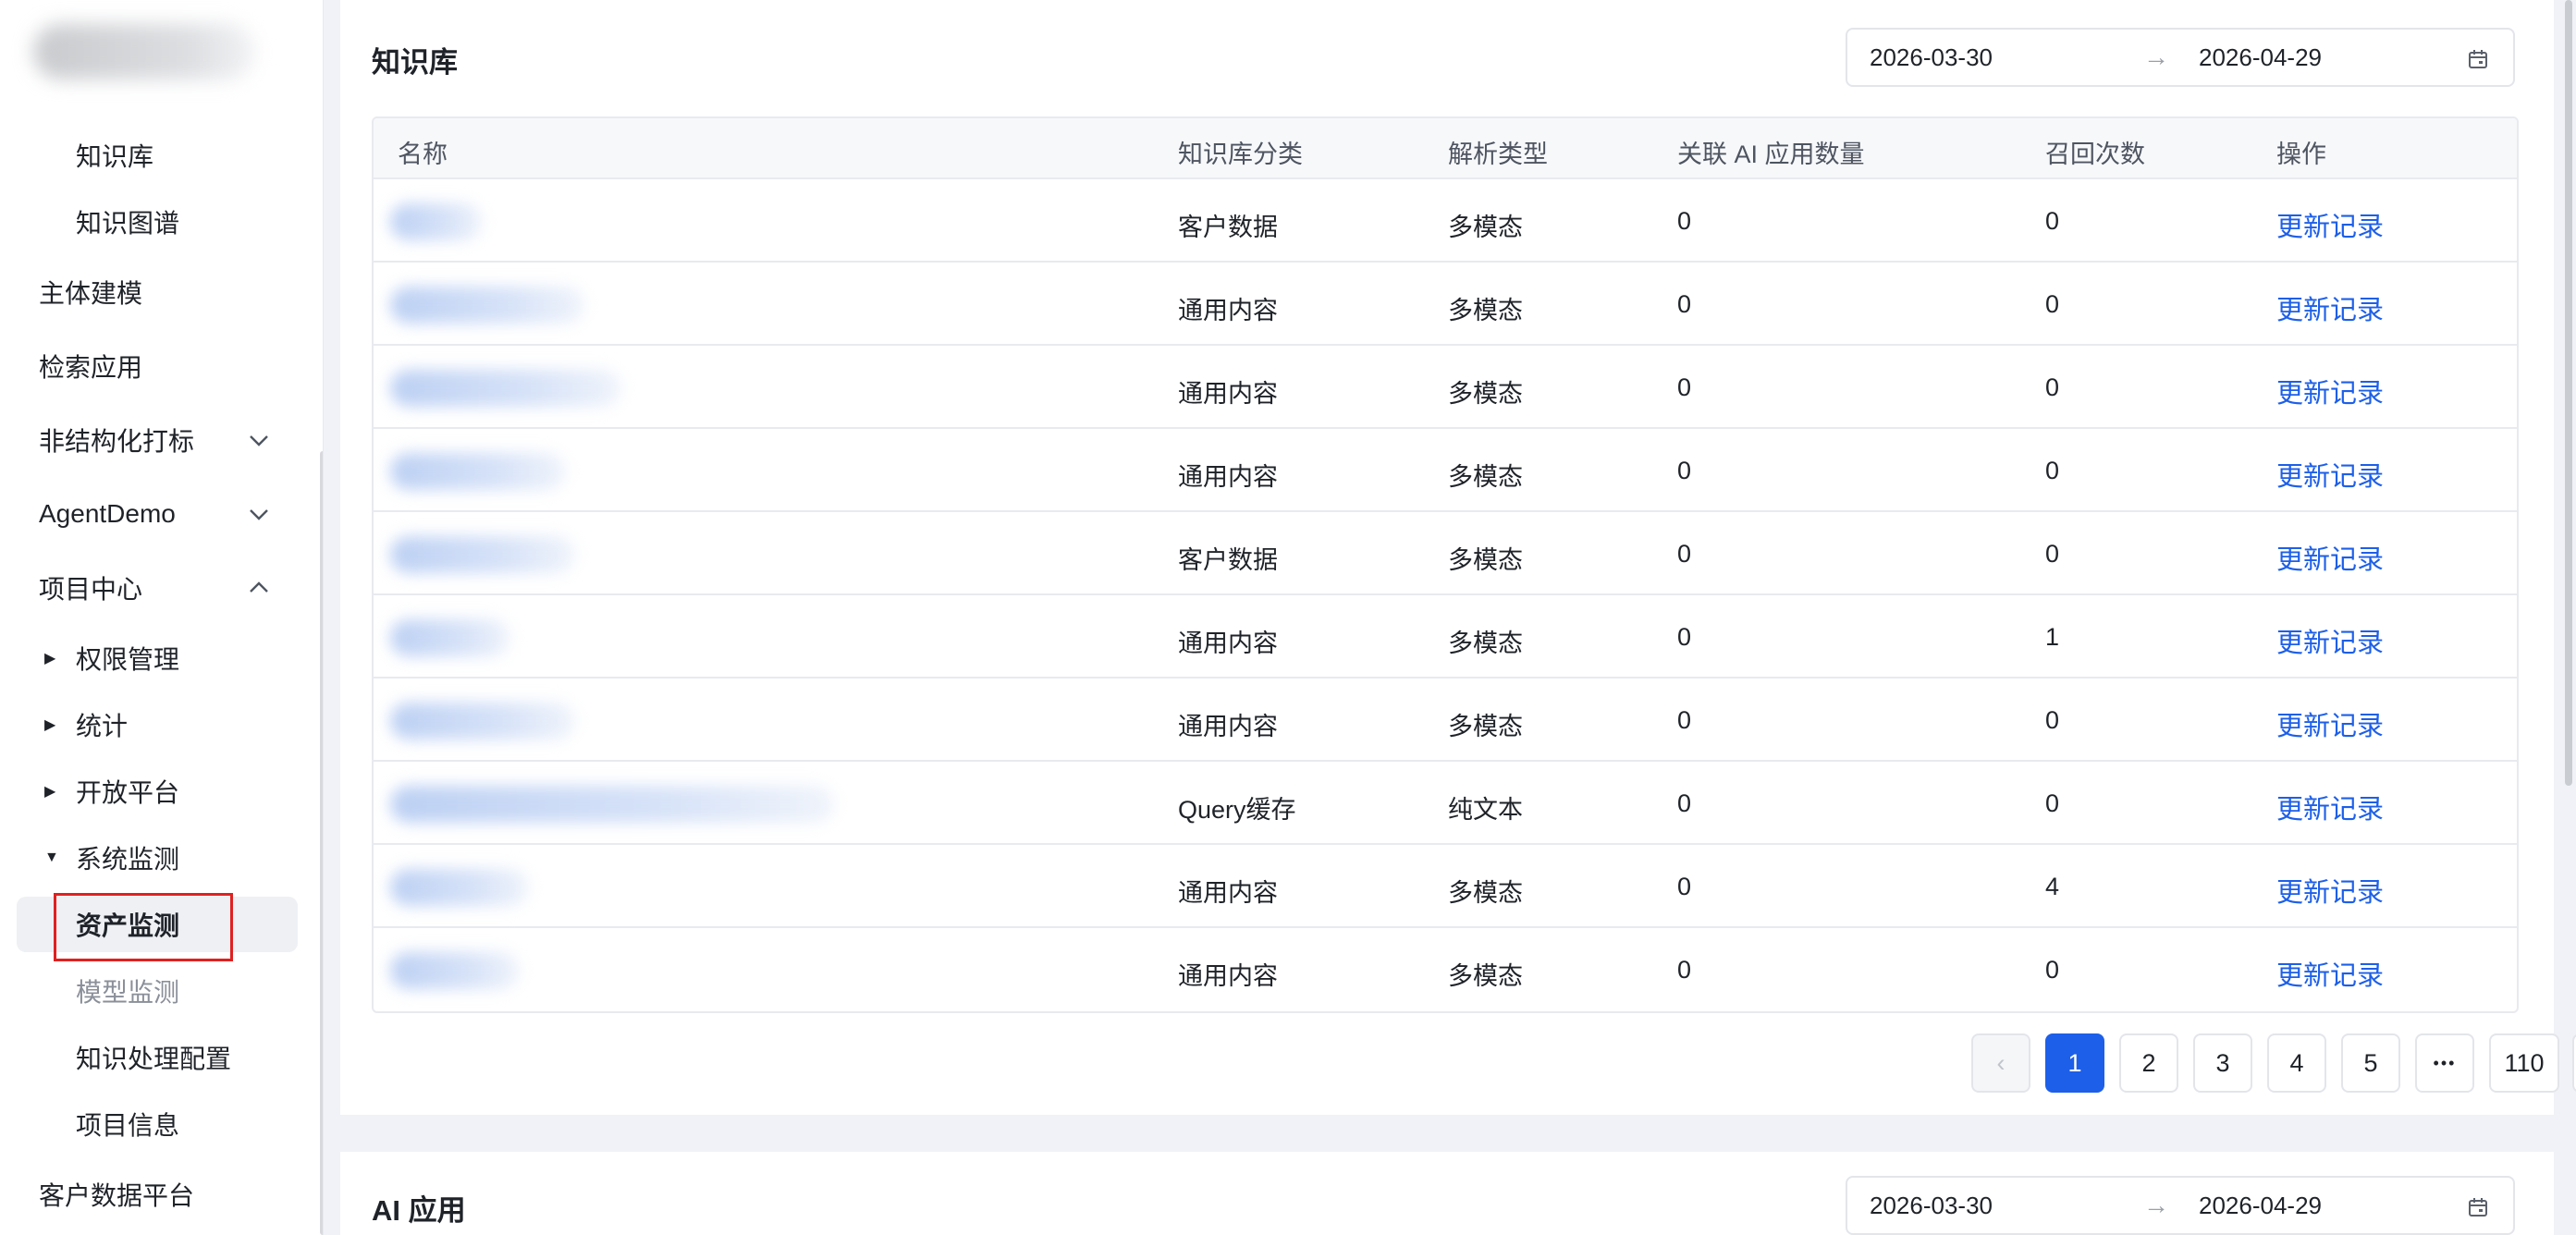 This screenshot has height=1235, width=2576. Describe the element at coordinates (161, 588) in the screenshot. I see `sidebar-item-project-center: 项目中心` at that location.